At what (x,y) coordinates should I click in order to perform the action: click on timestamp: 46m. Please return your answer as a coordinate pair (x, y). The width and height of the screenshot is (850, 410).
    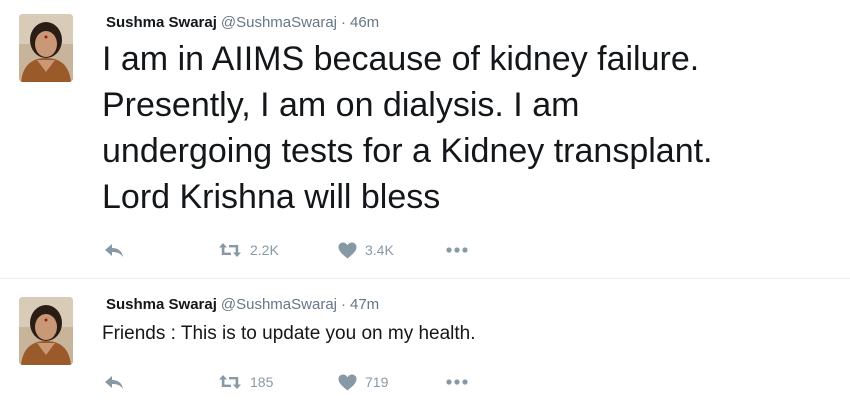
    Looking at the image, I should click on (364, 22).